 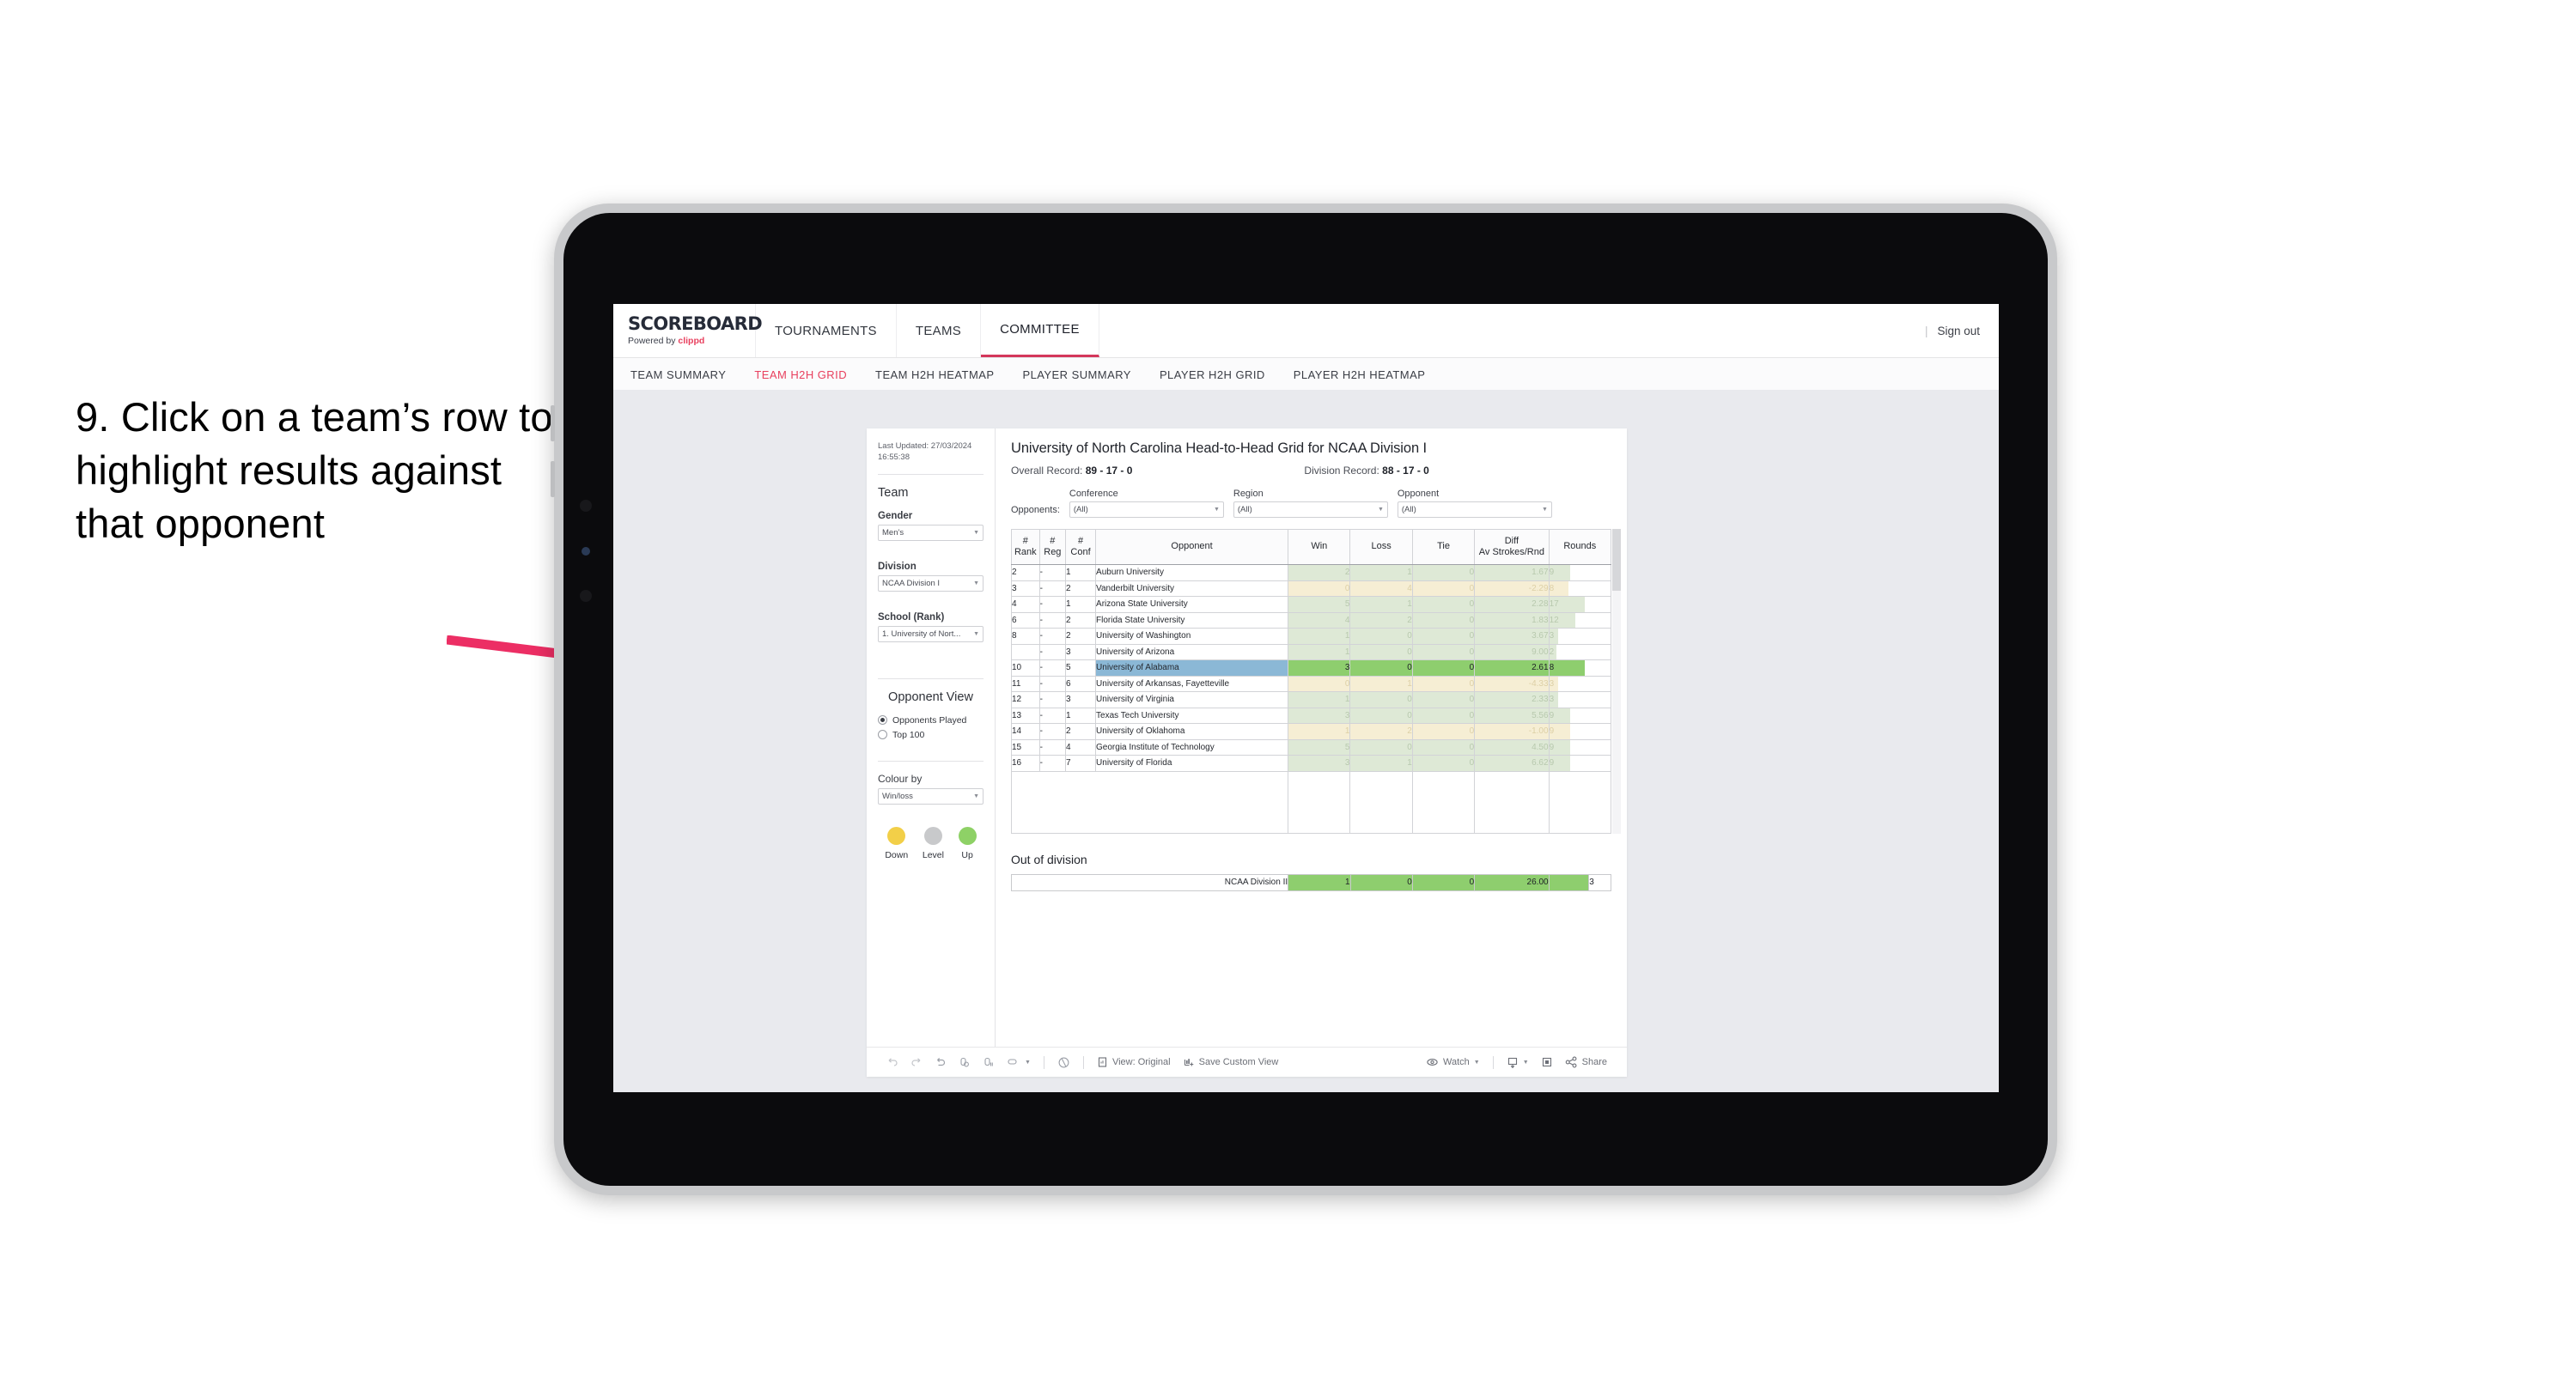 I want to click on cell-opponent: Florida State University, so click(x=1192, y=620).